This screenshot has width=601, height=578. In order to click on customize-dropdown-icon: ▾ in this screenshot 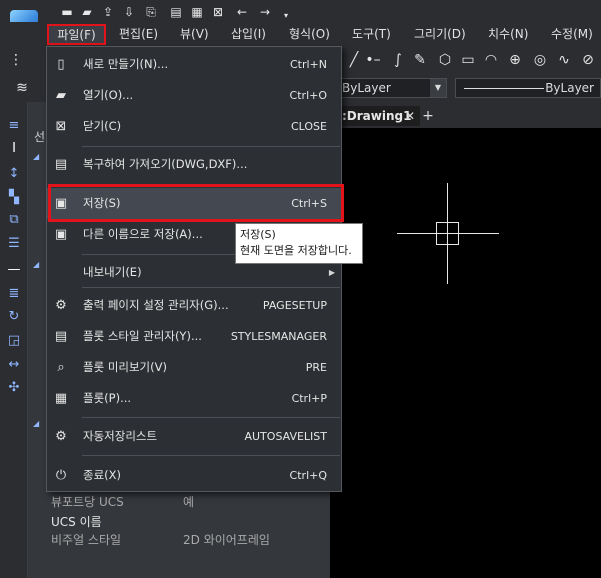, I will do `click(286, 16)`.